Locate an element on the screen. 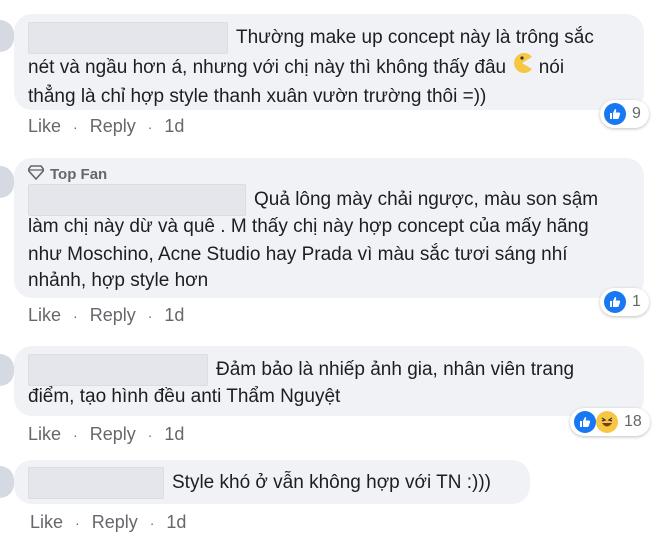  comment-text: nhảnh, hợp style hơn is located at coordinates (118, 280).